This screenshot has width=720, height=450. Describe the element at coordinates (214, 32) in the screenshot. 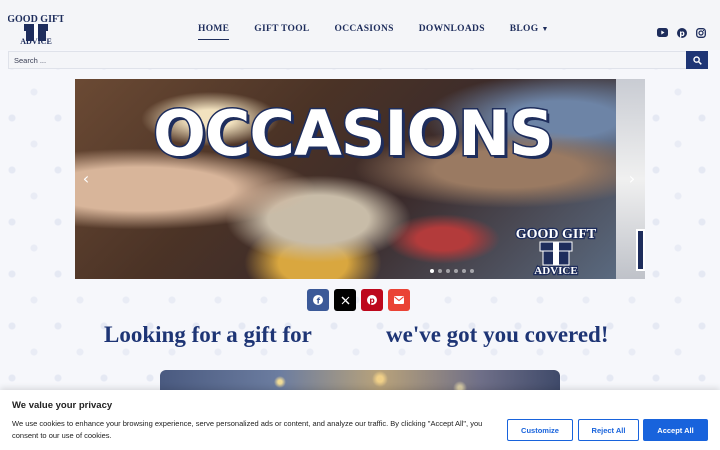

I see `nav-home: HOME` at that location.